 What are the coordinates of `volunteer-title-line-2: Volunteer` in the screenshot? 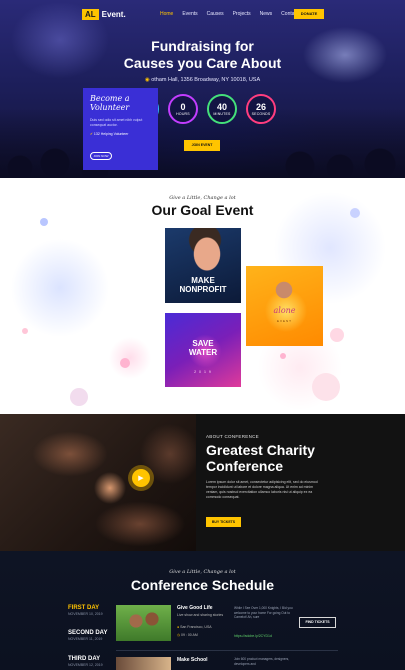 It's located at (110, 107).